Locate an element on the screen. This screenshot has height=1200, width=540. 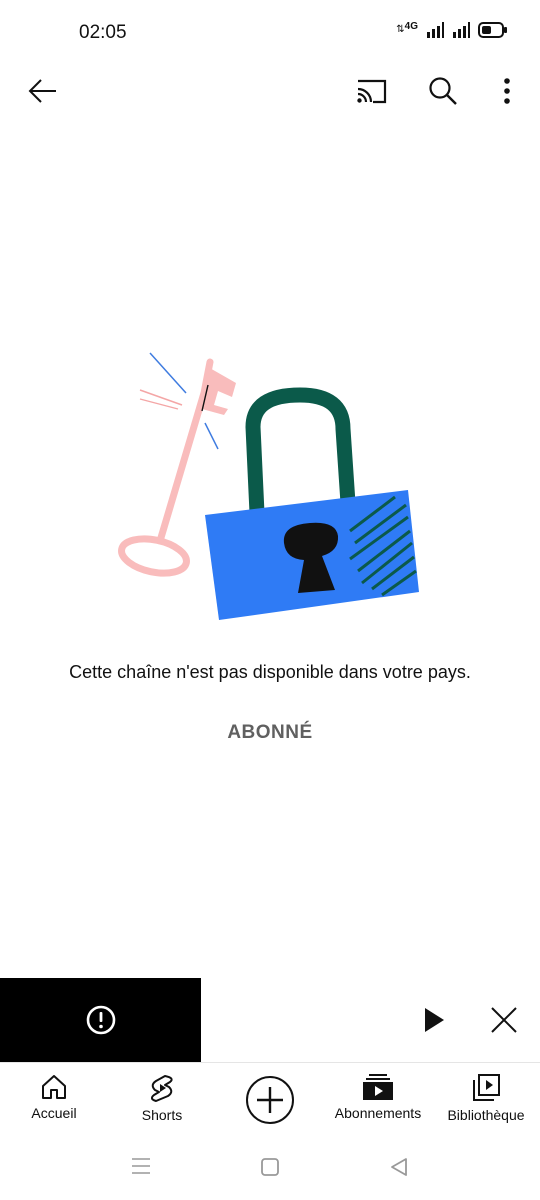
nav-shorts: Shorts is located at coordinates (162, 1102).